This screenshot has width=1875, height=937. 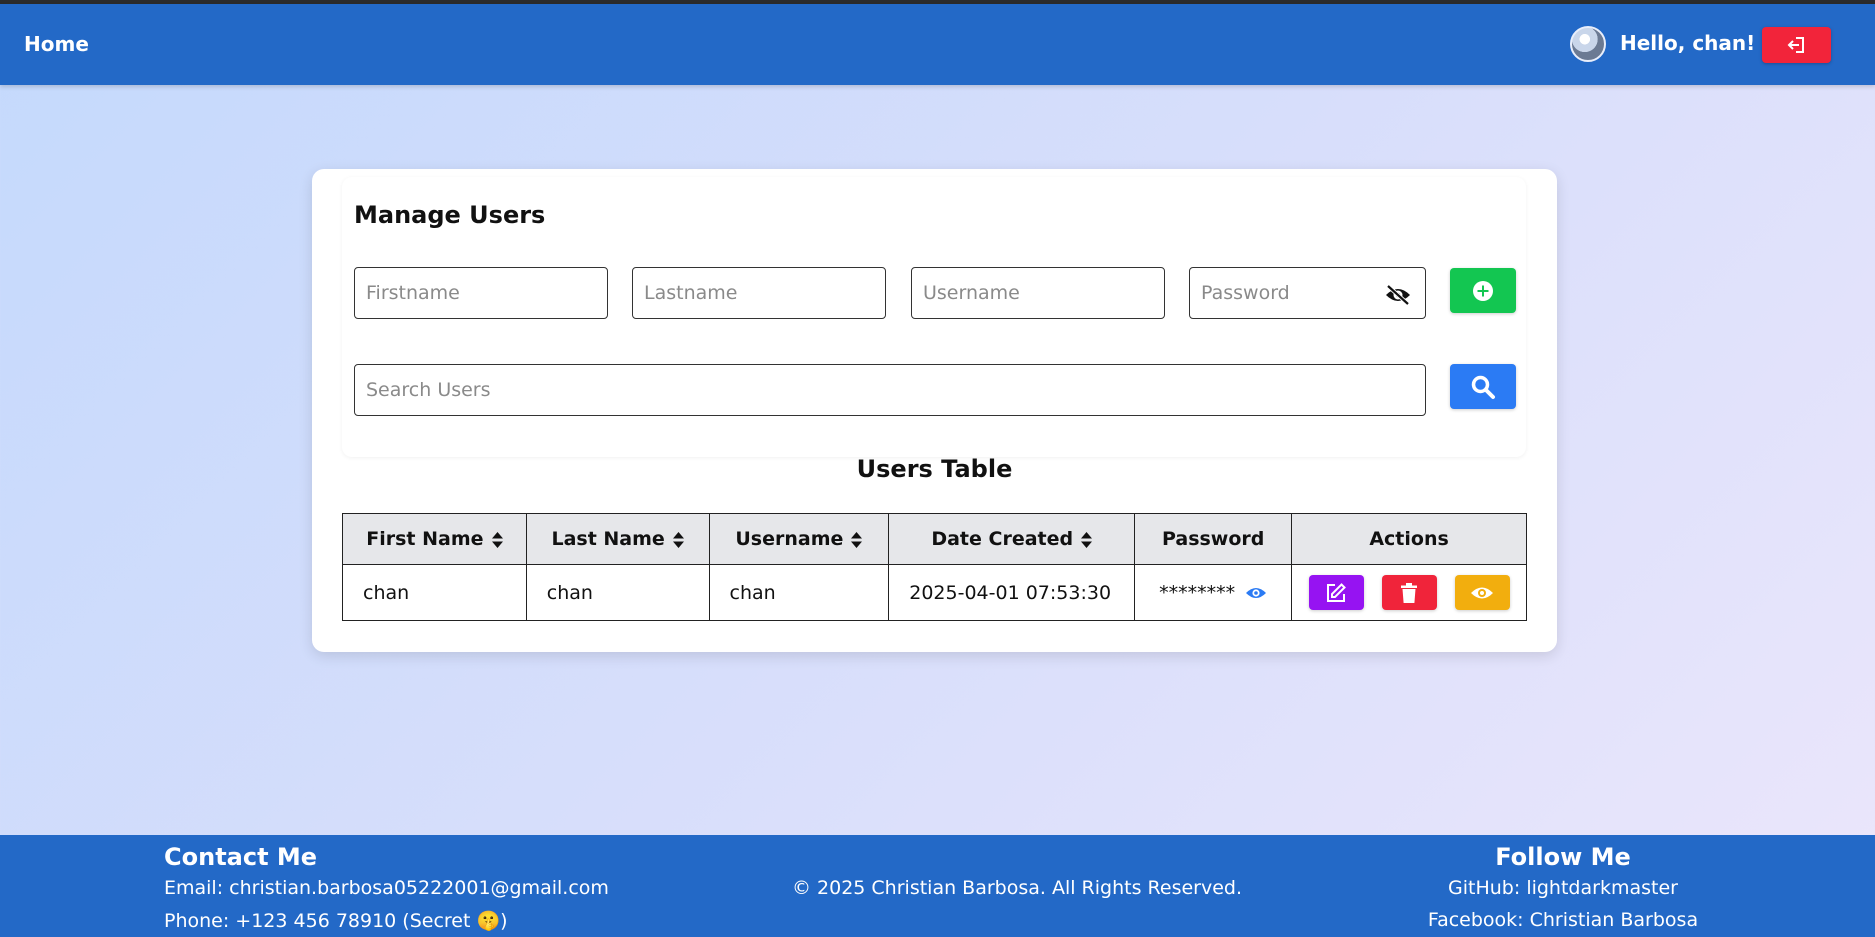 I want to click on cell-password: ********, so click(x=1213, y=592).